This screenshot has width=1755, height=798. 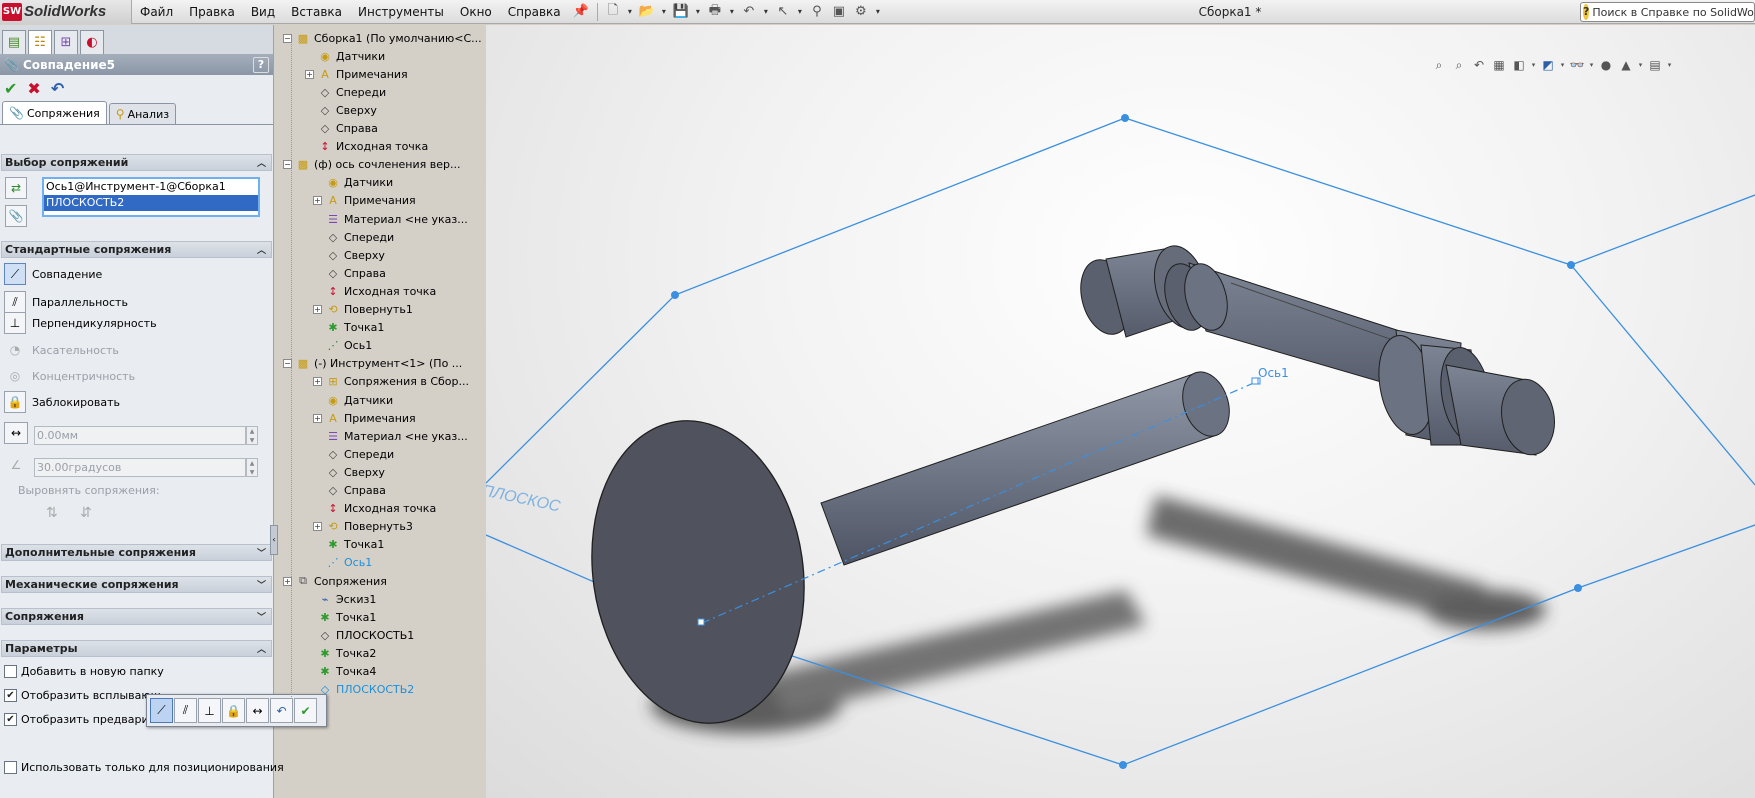 I want to click on rebuild-icon: ⚲, so click(x=817, y=12).